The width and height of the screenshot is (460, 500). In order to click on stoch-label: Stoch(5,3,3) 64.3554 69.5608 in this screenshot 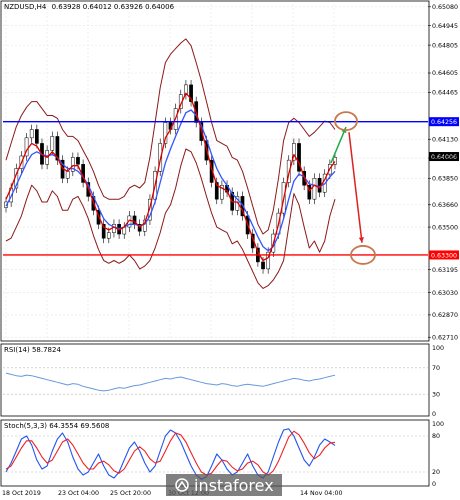, I will do `click(56, 426)`.